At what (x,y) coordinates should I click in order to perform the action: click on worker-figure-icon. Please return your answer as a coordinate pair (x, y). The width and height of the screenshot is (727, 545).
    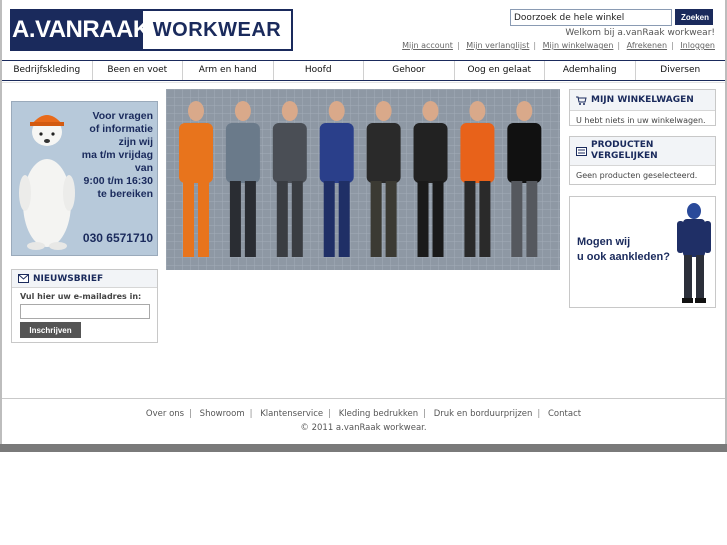
    Looking at the image, I should click on (694, 253).